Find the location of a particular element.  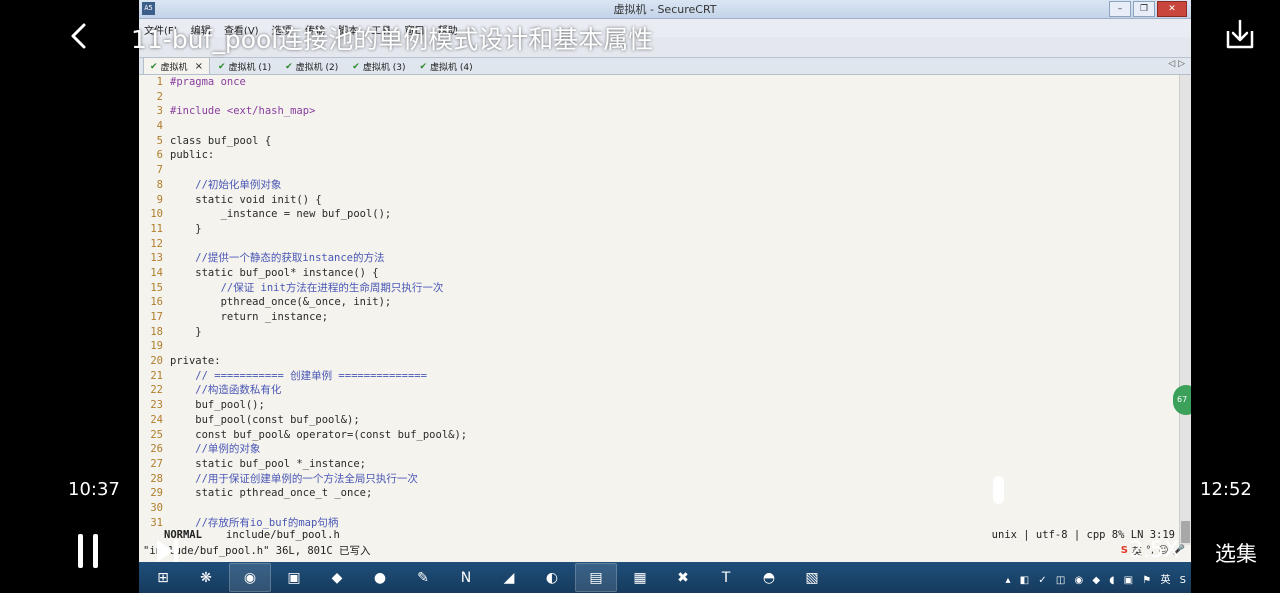

download-icon is located at coordinates (1240, 35).